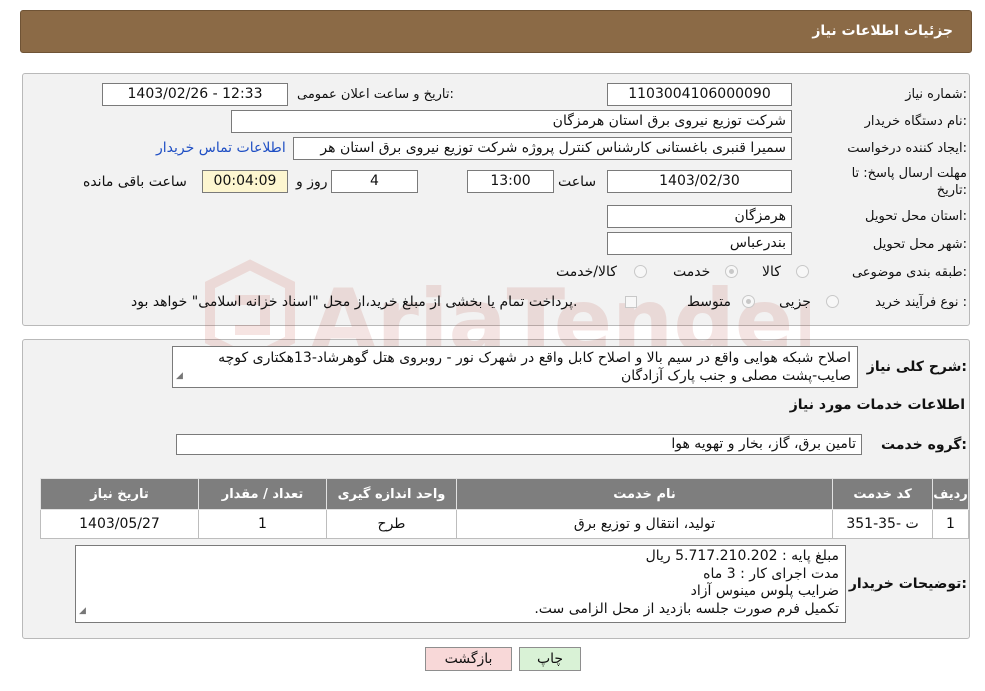  I want to click on category-radio-goods, so click(802, 271).